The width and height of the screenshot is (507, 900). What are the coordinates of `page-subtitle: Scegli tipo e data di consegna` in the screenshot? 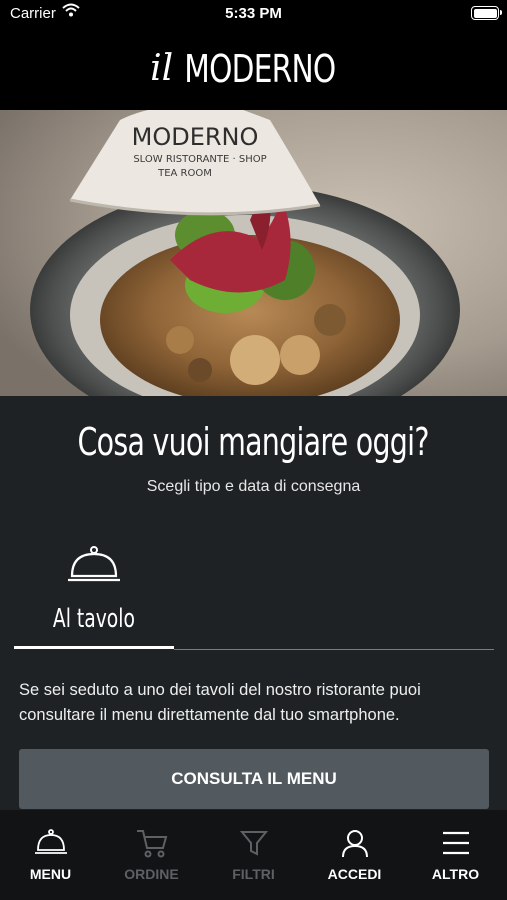 It's located at (253, 486).